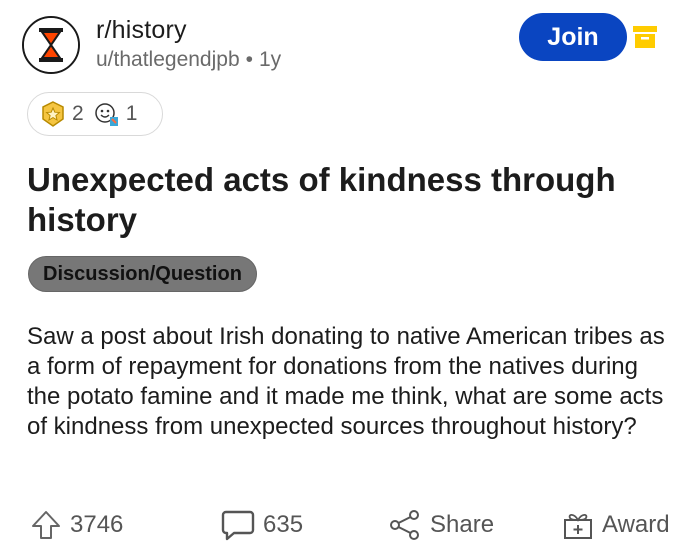 The height and width of the screenshot is (556, 700). Describe the element at coordinates (578, 526) in the screenshot. I see `gift-award-icon` at that location.